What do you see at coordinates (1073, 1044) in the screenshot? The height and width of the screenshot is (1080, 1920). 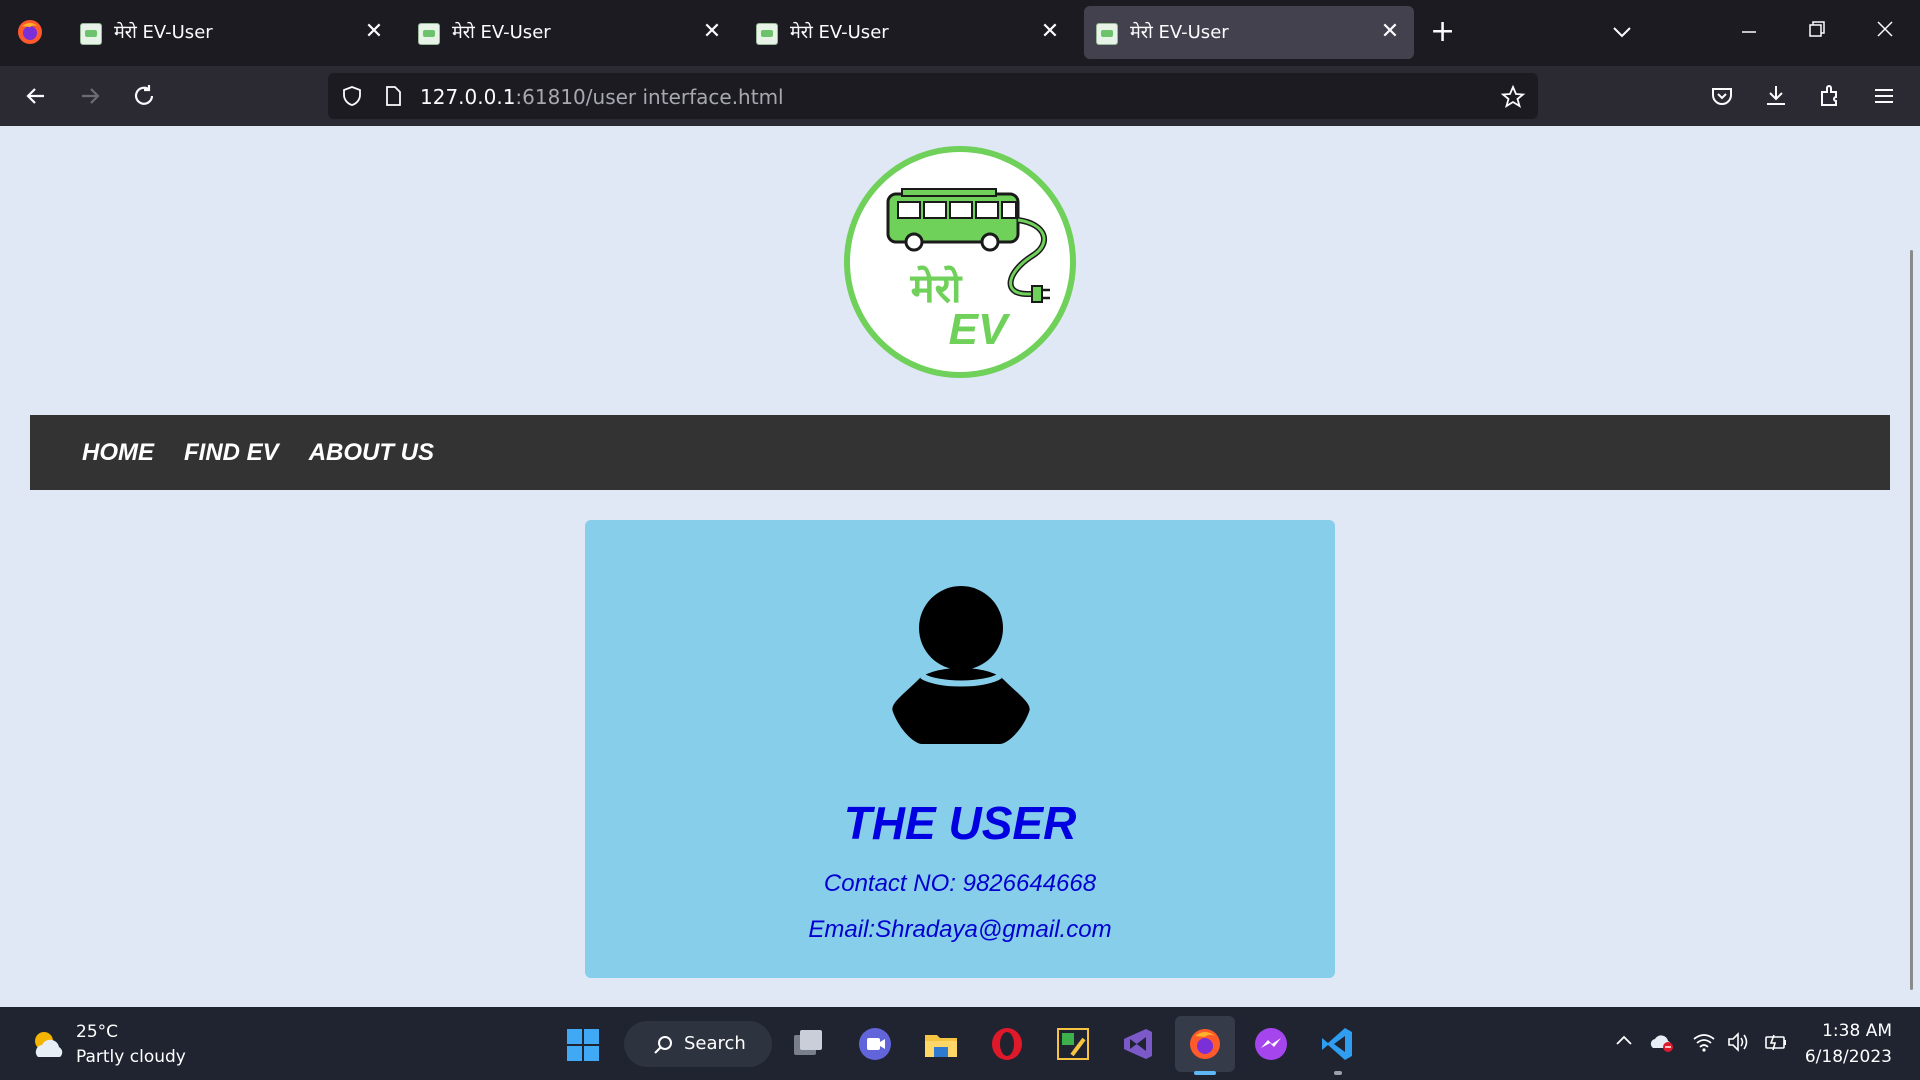 I see `developer-tools-app-icon` at bounding box center [1073, 1044].